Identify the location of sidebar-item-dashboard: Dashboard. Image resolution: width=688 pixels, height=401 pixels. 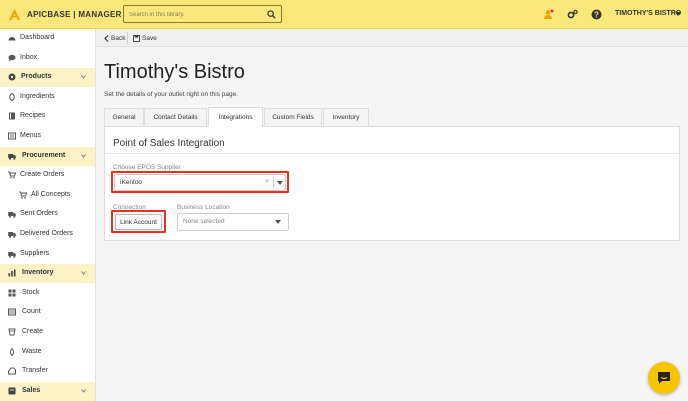
(47, 38).